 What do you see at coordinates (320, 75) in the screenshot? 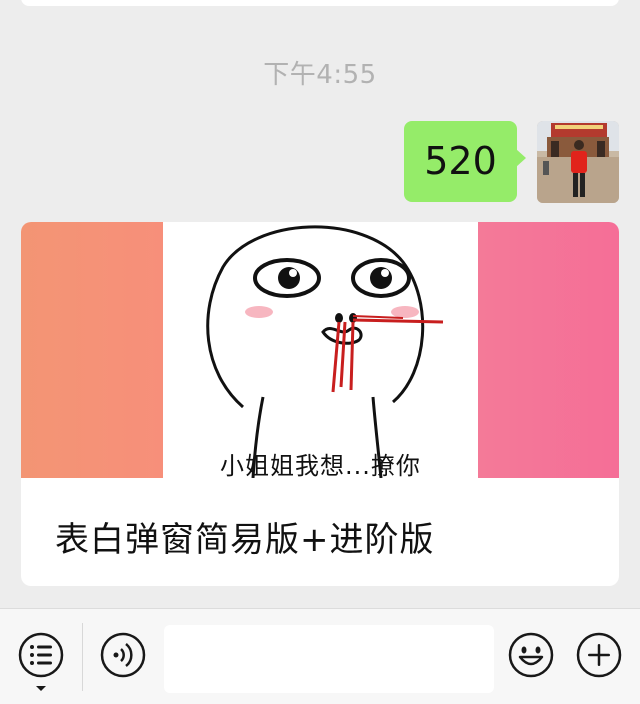
I see `message-timestamp: 下午4:55` at bounding box center [320, 75].